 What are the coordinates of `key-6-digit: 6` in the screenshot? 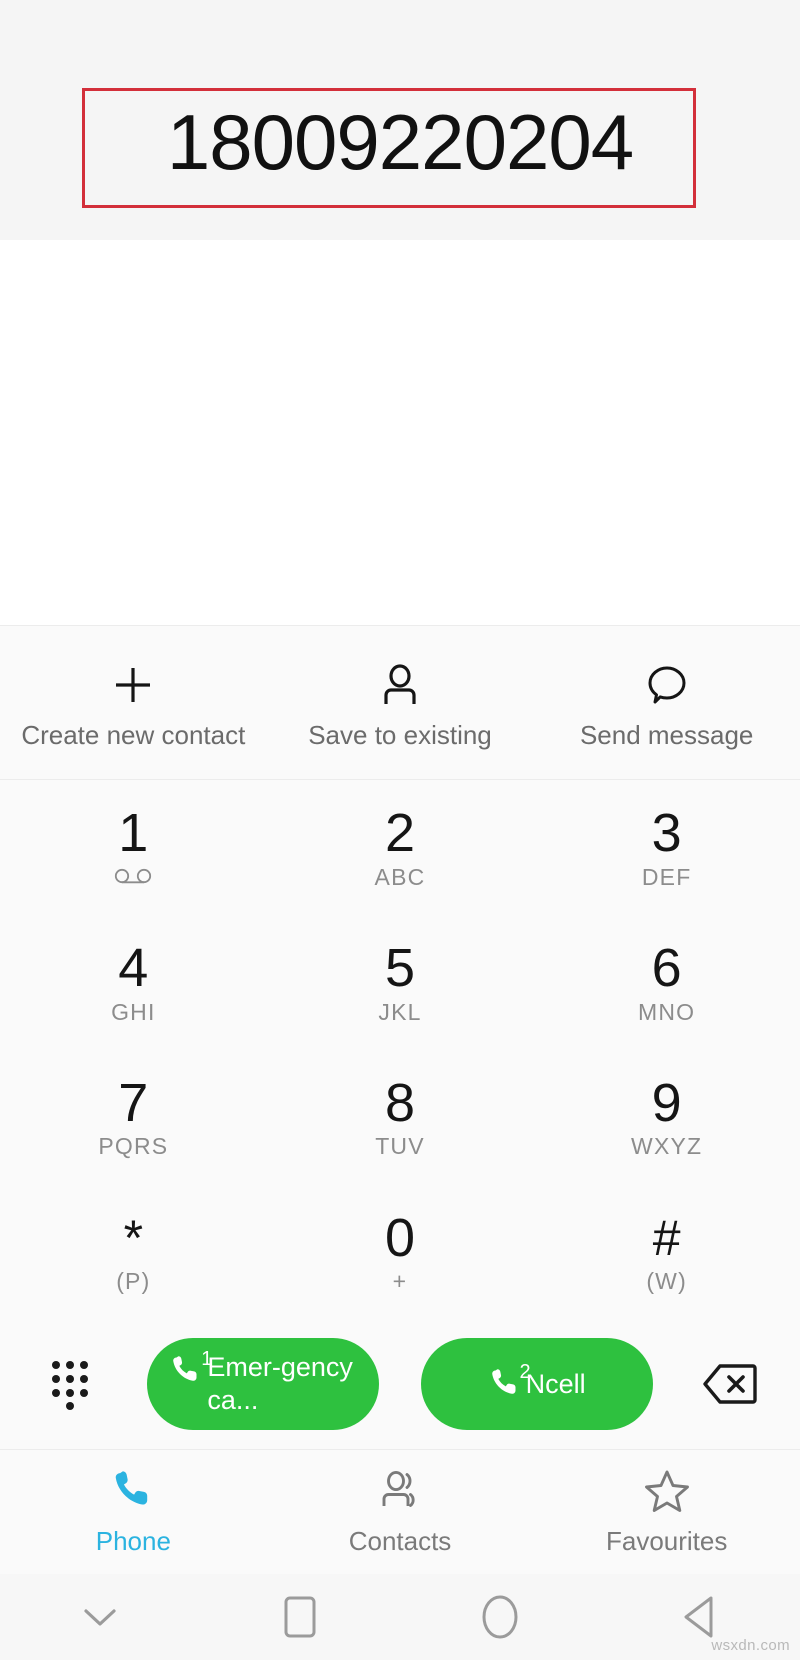 It's located at (666, 968).